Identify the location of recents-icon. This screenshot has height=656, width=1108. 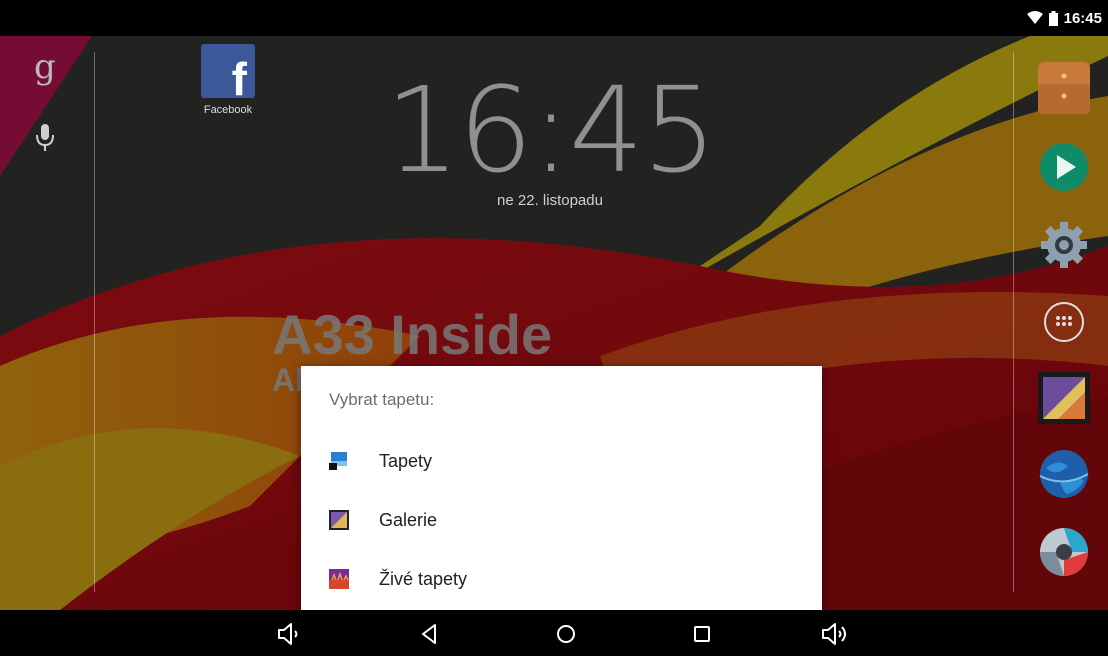
(702, 634).